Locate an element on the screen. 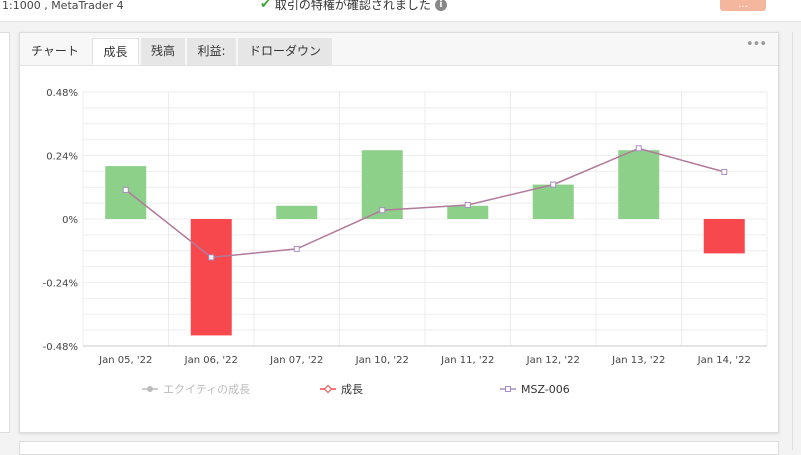  x-tick-label: Jan 13, '22 is located at coordinates (638, 360).